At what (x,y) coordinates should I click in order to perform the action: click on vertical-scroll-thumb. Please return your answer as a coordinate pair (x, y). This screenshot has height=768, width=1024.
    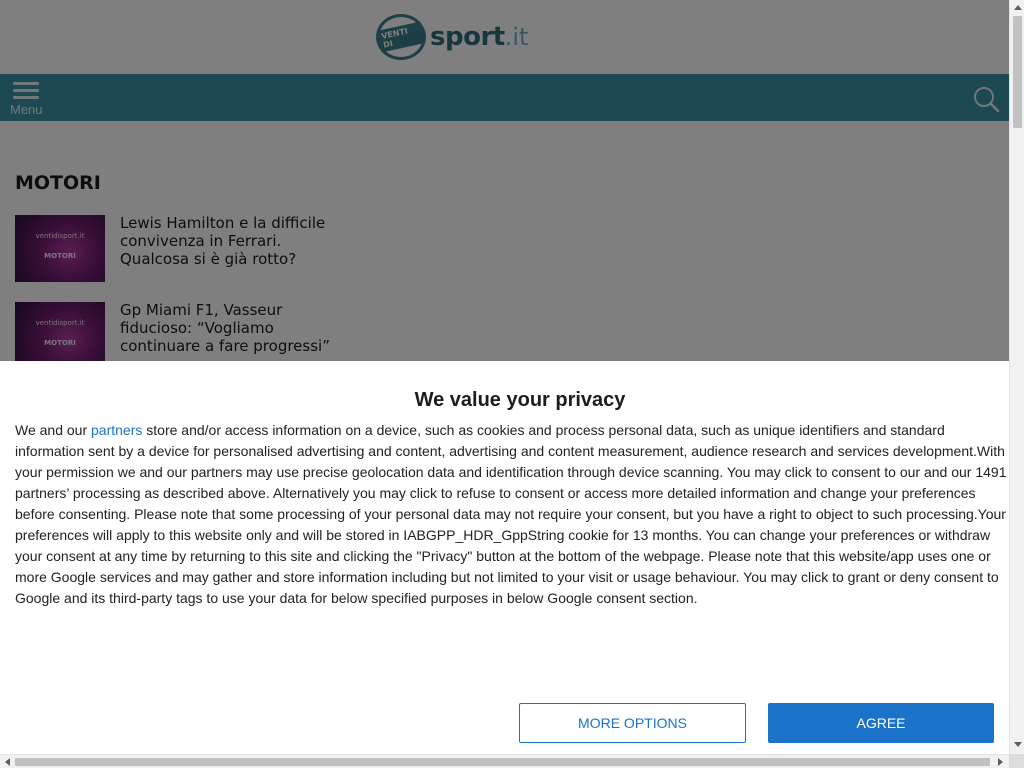
    Looking at the image, I should click on (1017, 72).